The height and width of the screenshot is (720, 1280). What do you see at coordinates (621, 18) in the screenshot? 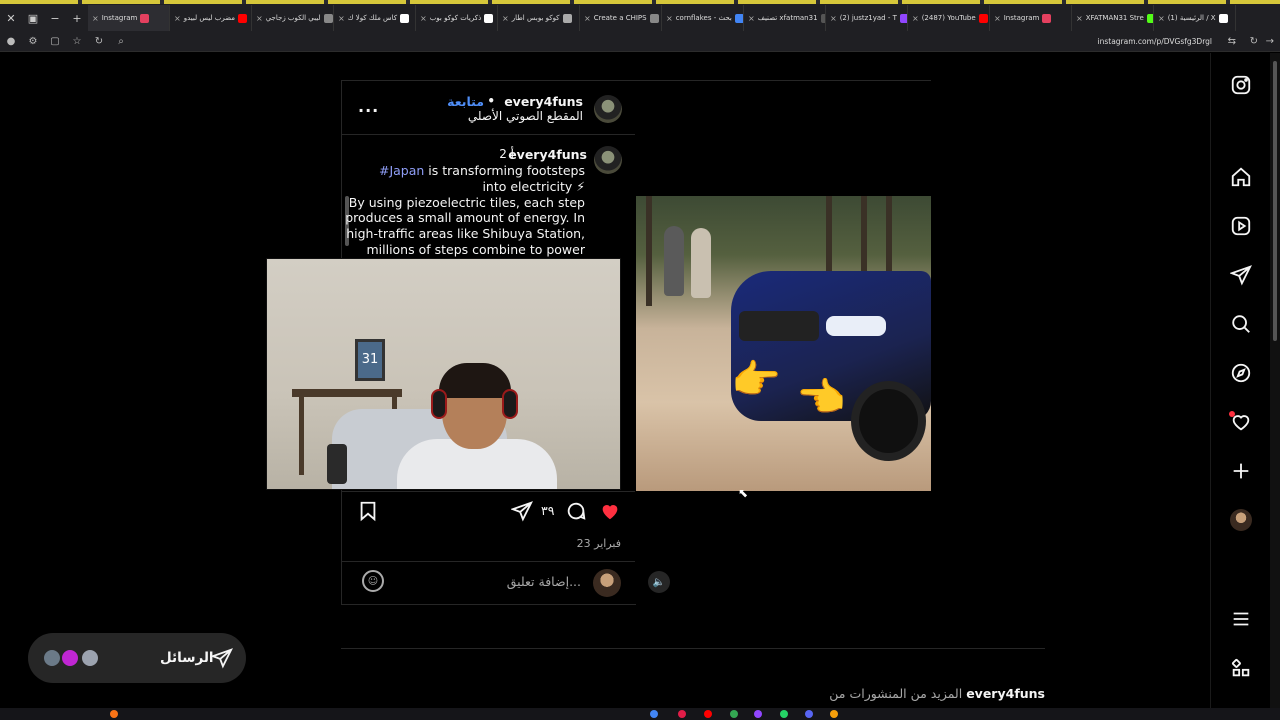
I see `browser-tab: × Create a CHIPS` at bounding box center [621, 18].